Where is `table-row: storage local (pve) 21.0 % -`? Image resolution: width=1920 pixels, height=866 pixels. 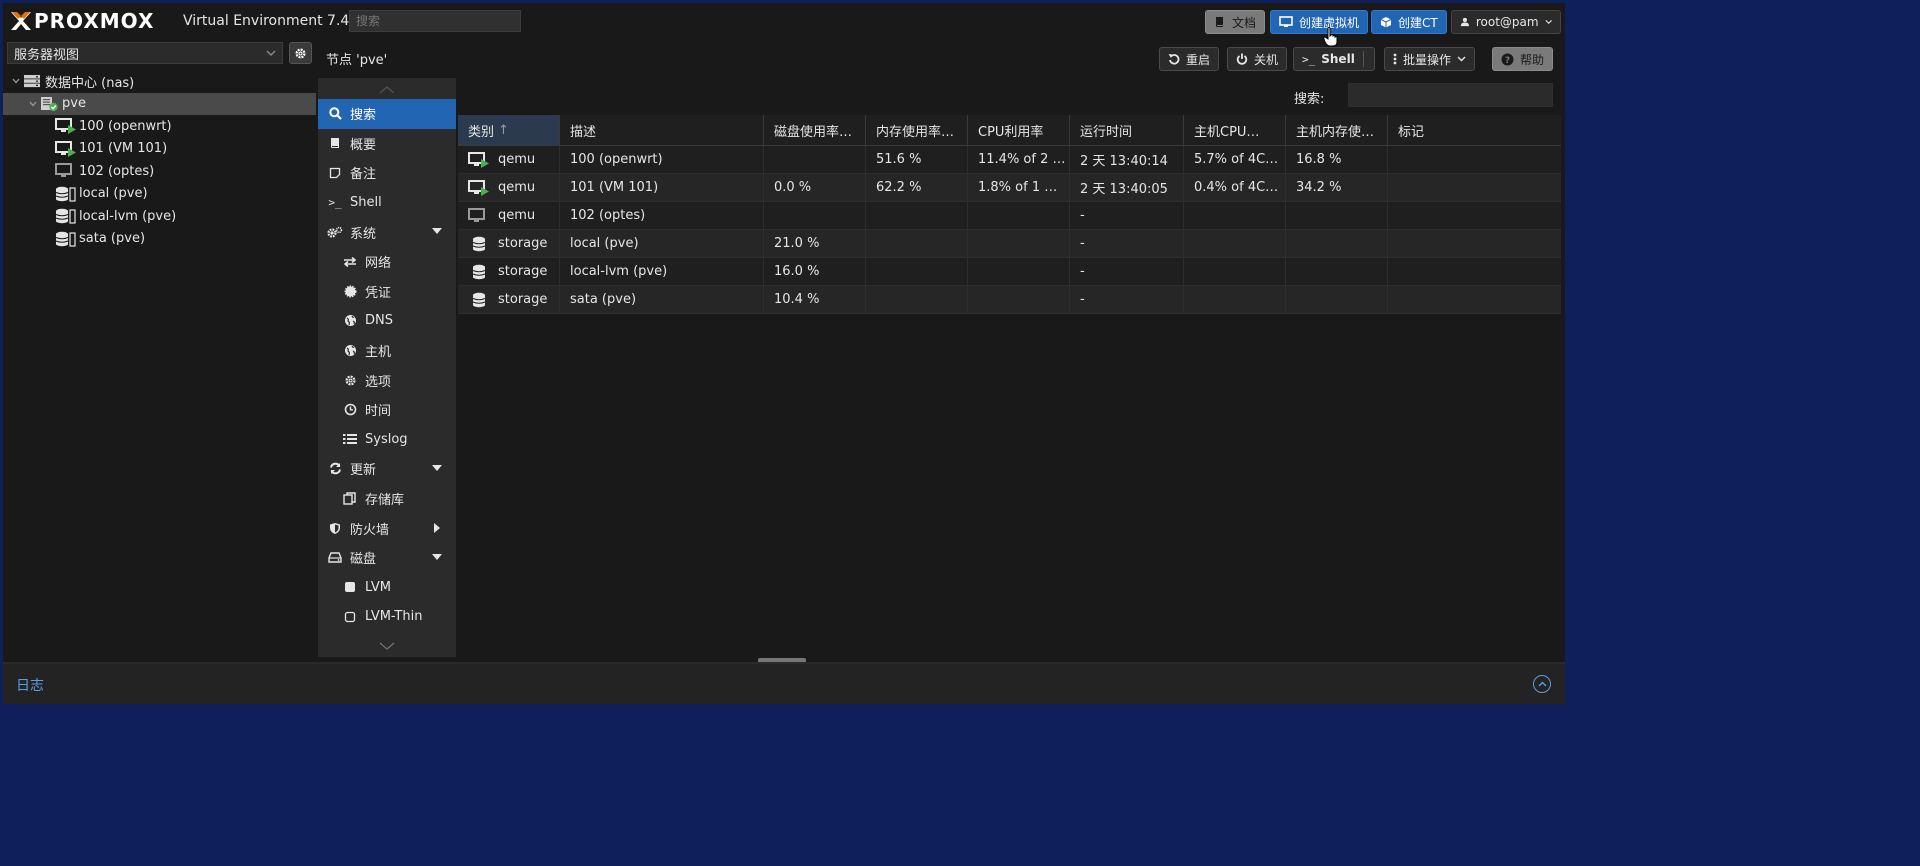 table-row: storage local (pve) 21.0 % - is located at coordinates (1009, 244).